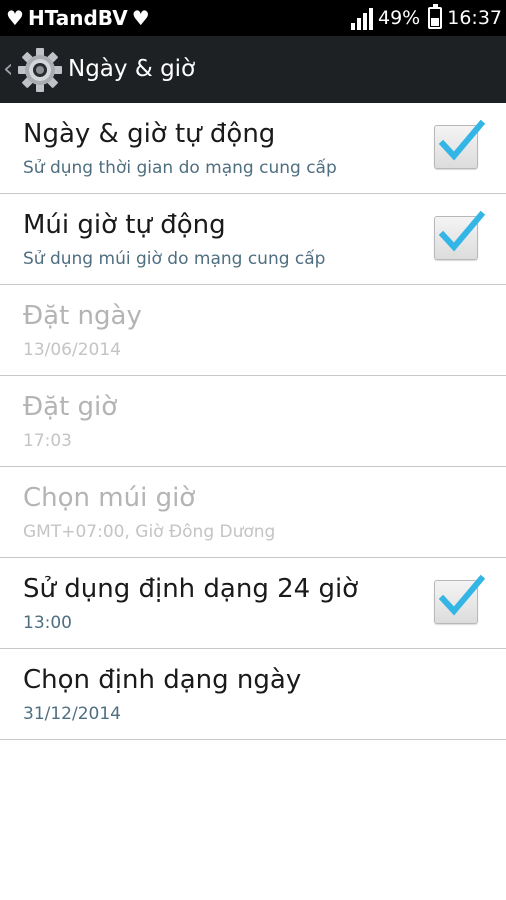 The image size is (506, 900). Describe the element at coordinates (149, 134) in the screenshot. I see `setting-title: Ngày & giờ tự động` at that location.